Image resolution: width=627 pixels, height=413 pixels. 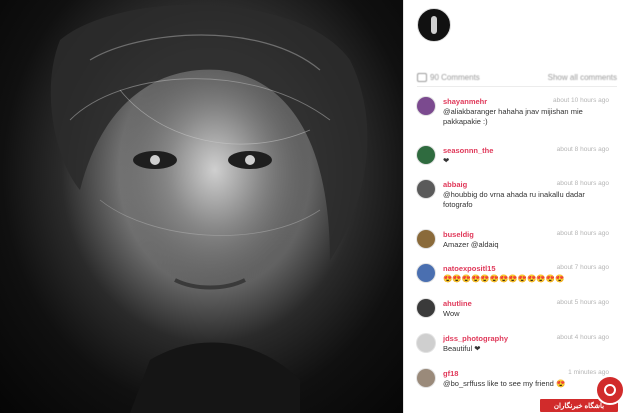 I want to click on comment-text: Beautiful ❤, so click(x=462, y=348).